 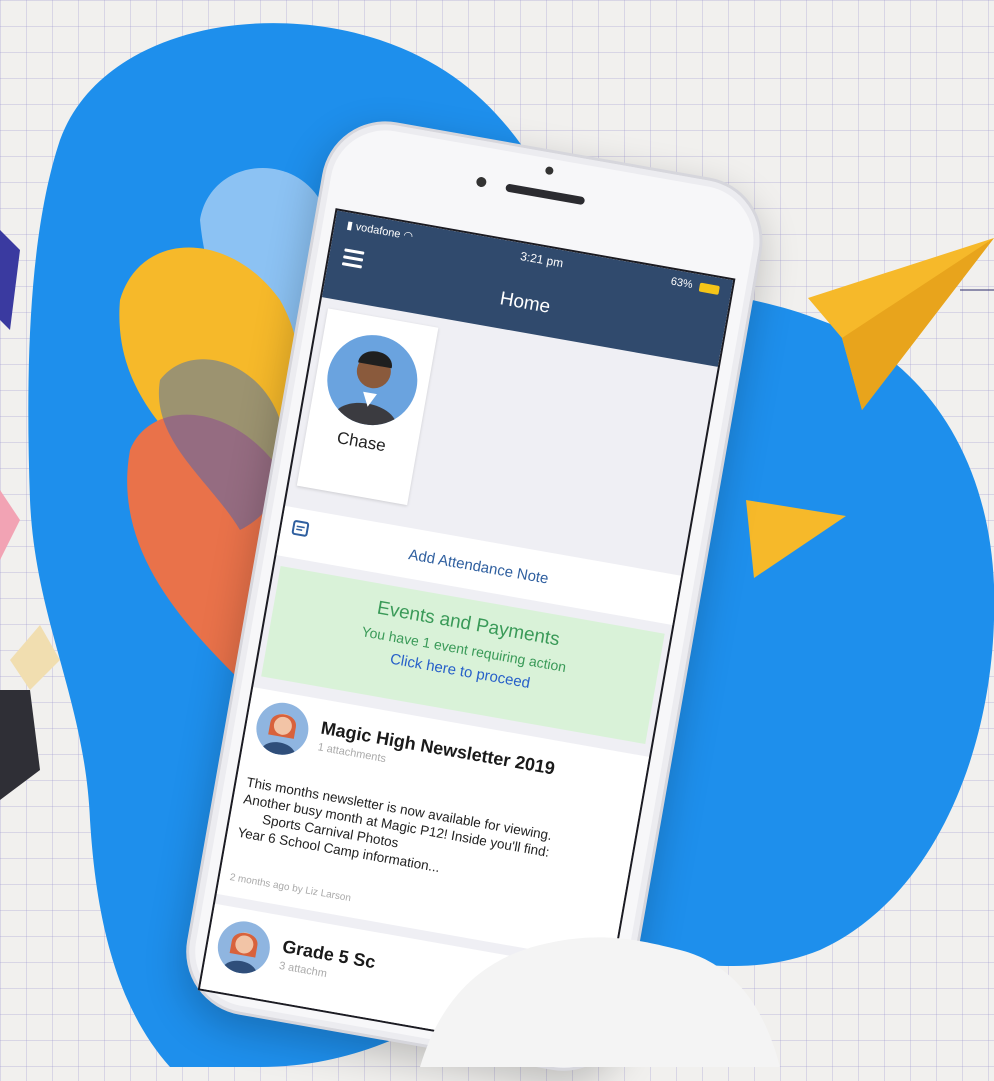 What do you see at coordinates (408, 236) in the screenshot?
I see `wifi-icon: ◠` at bounding box center [408, 236].